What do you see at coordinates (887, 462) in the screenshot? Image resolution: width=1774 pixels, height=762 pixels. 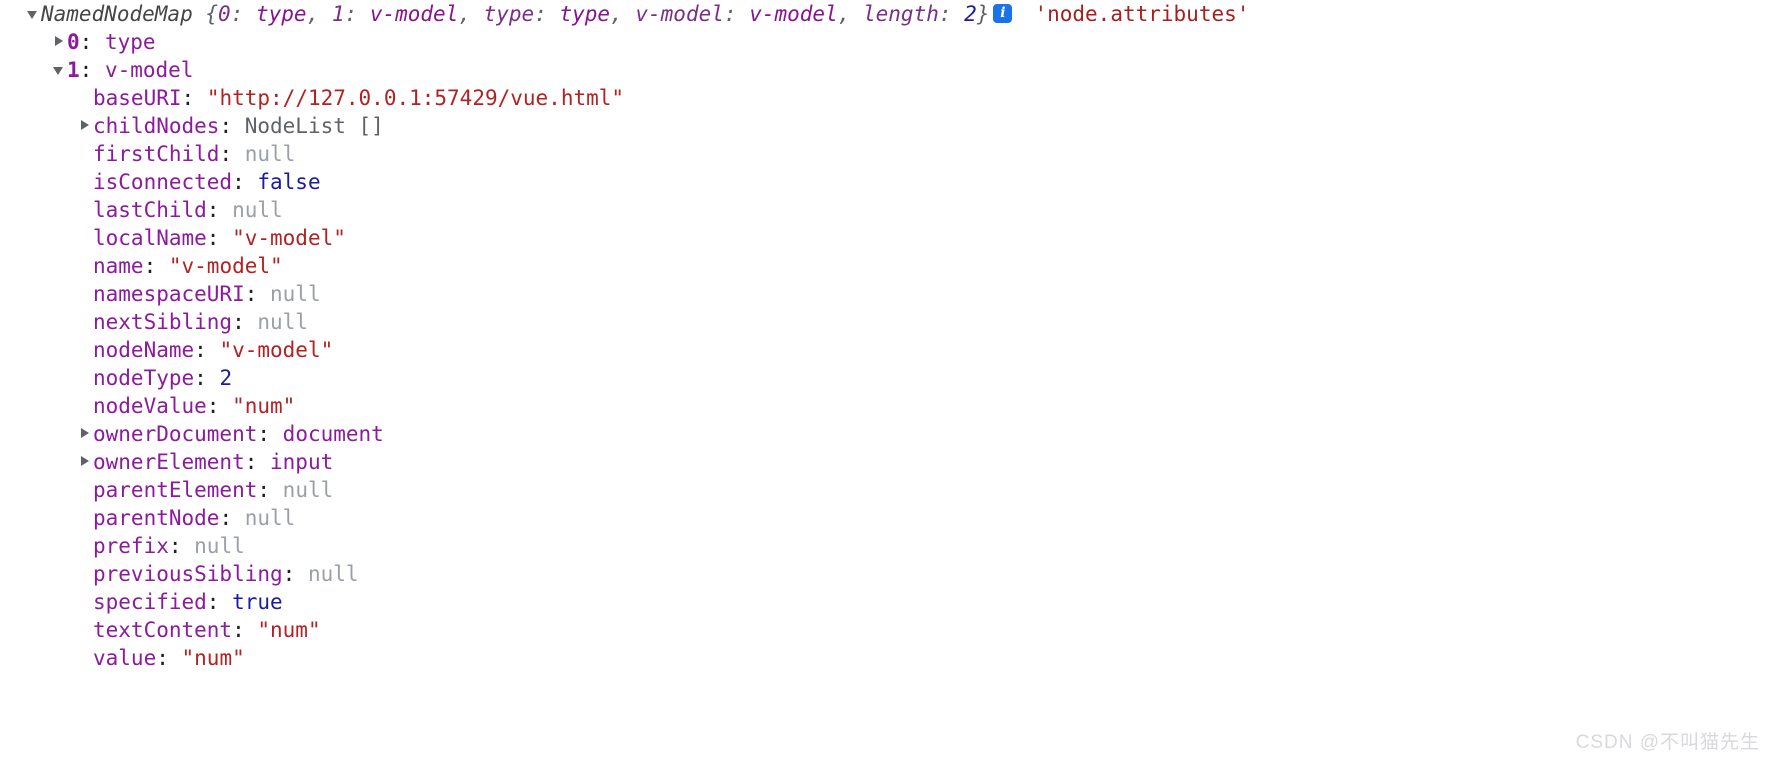 I see `property-row: ownerElement: input` at bounding box center [887, 462].